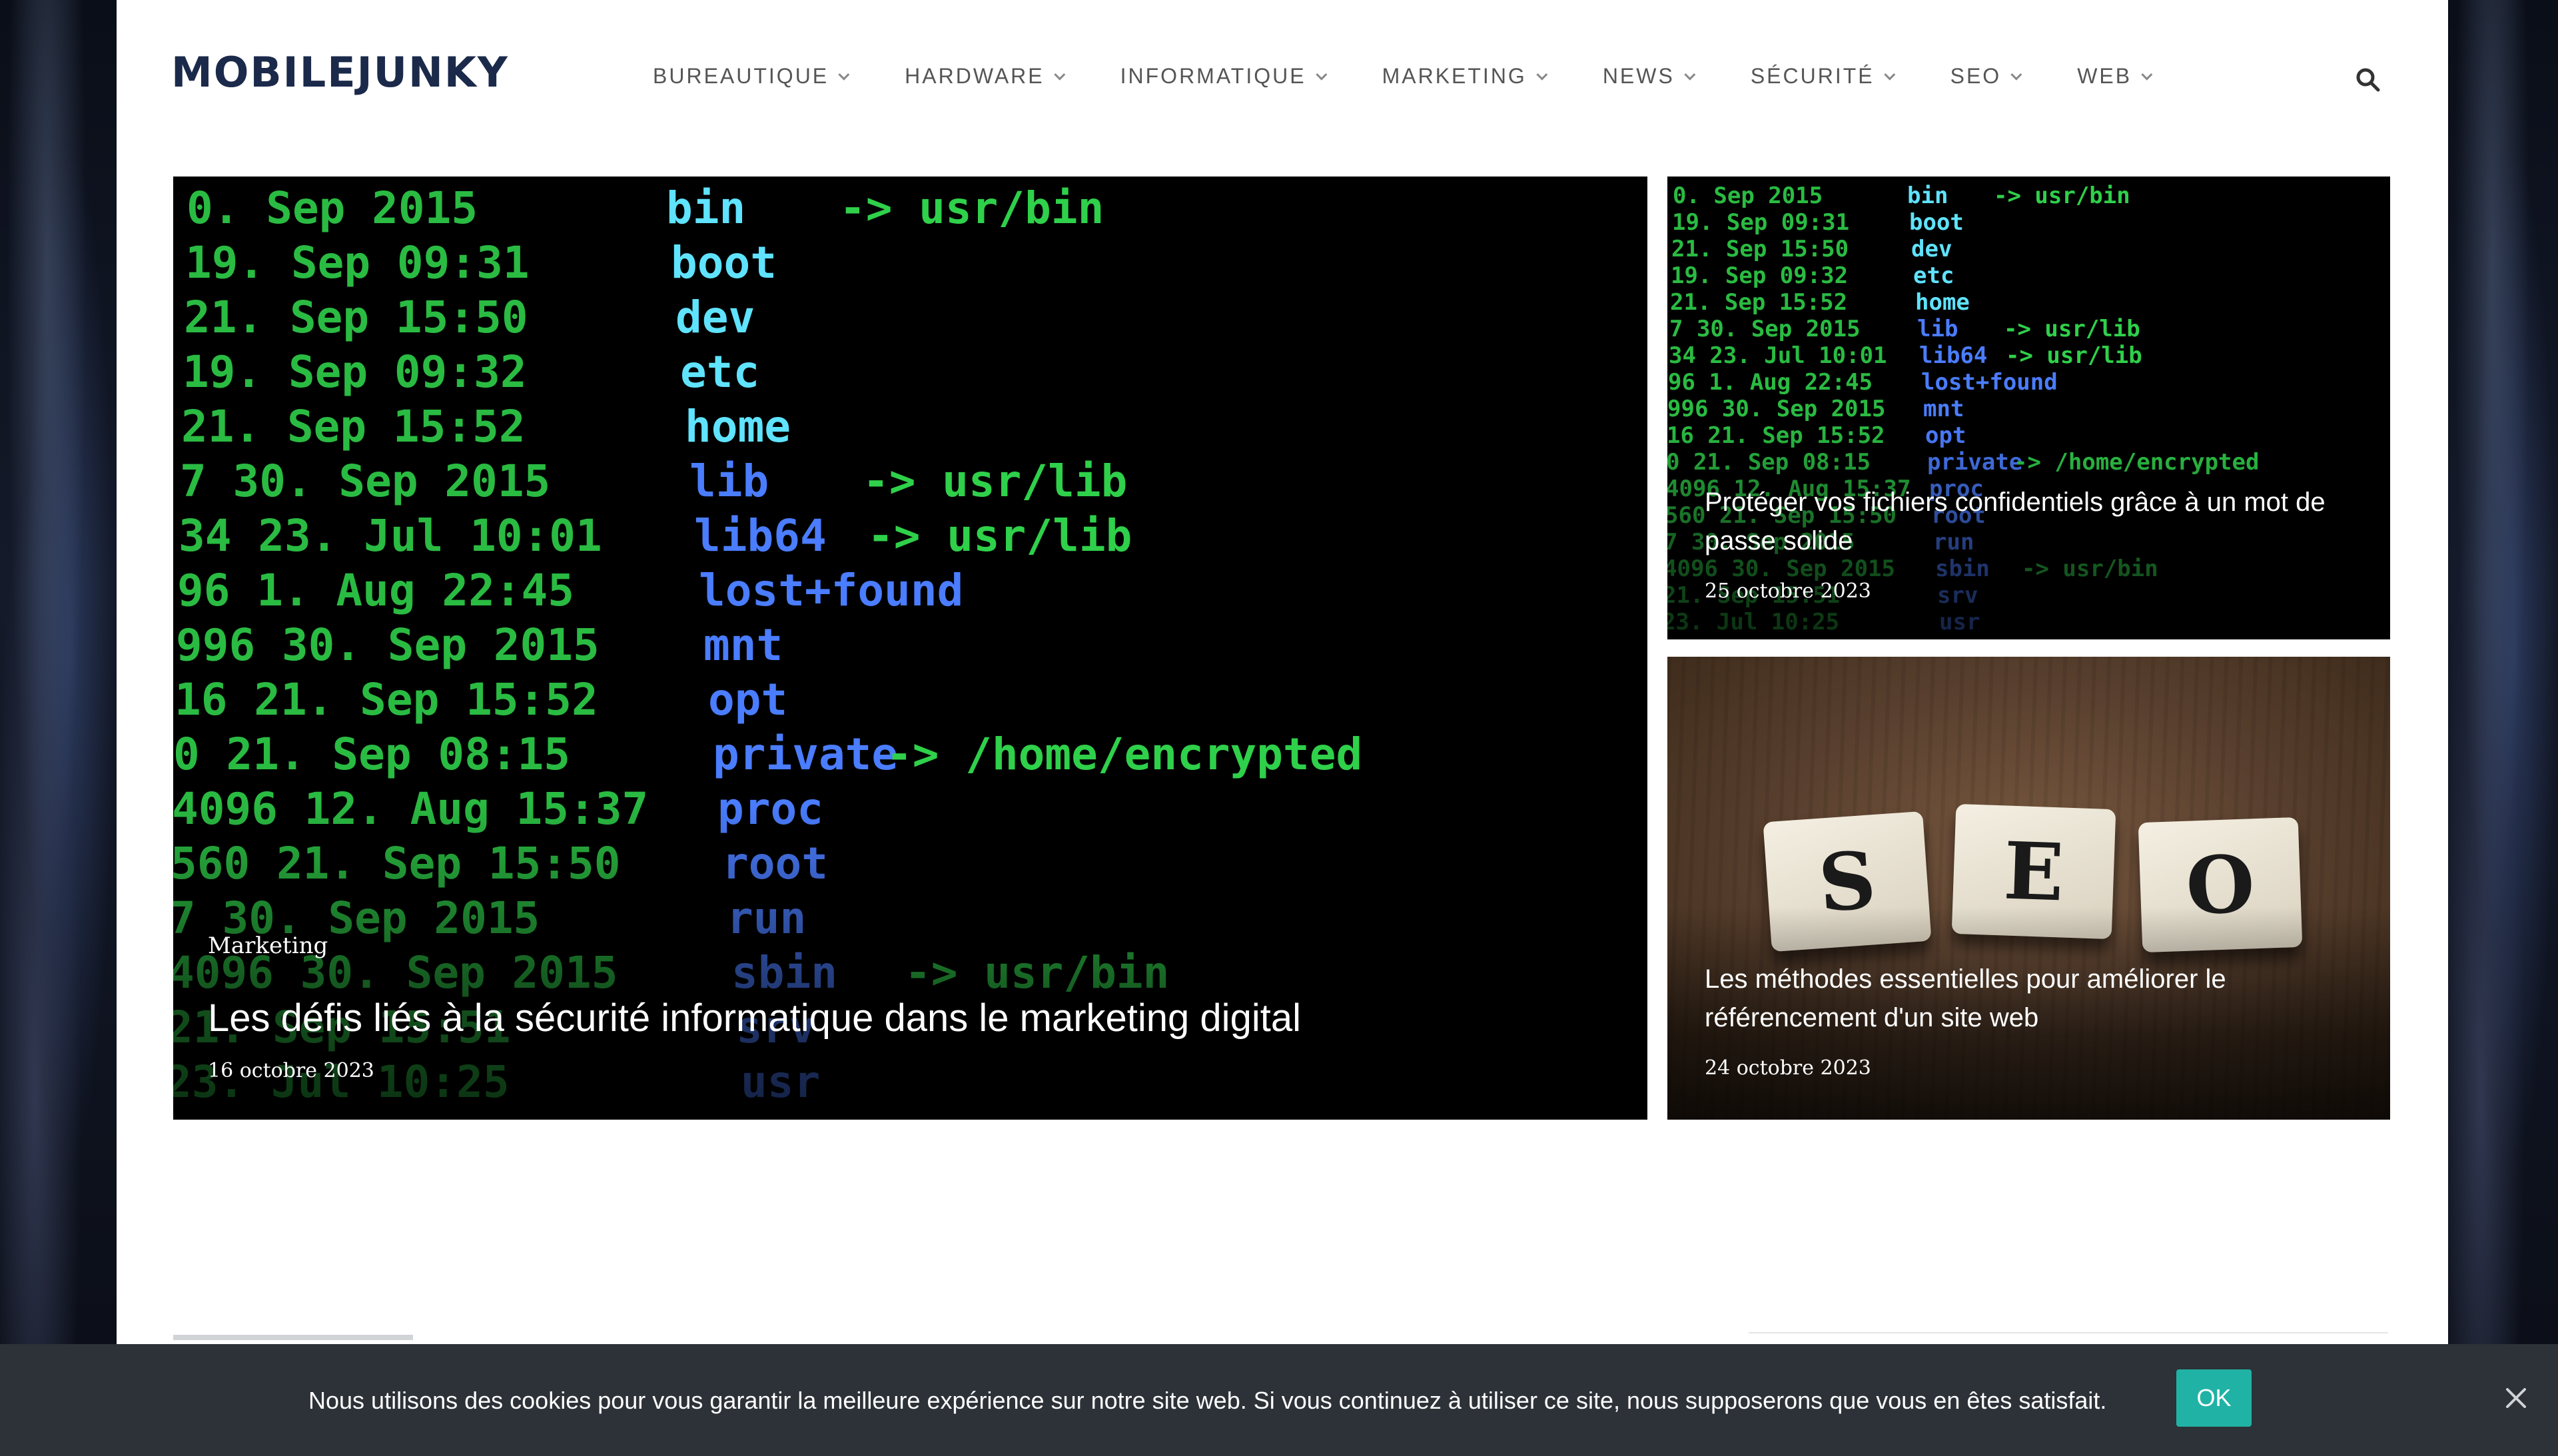 Image resolution: width=2558 pixels, height=1456 pixels. What do you see at coordinates (747, 699) in the screenshot?
I see `terminal-text: opt` at bounding box center [747, 699].